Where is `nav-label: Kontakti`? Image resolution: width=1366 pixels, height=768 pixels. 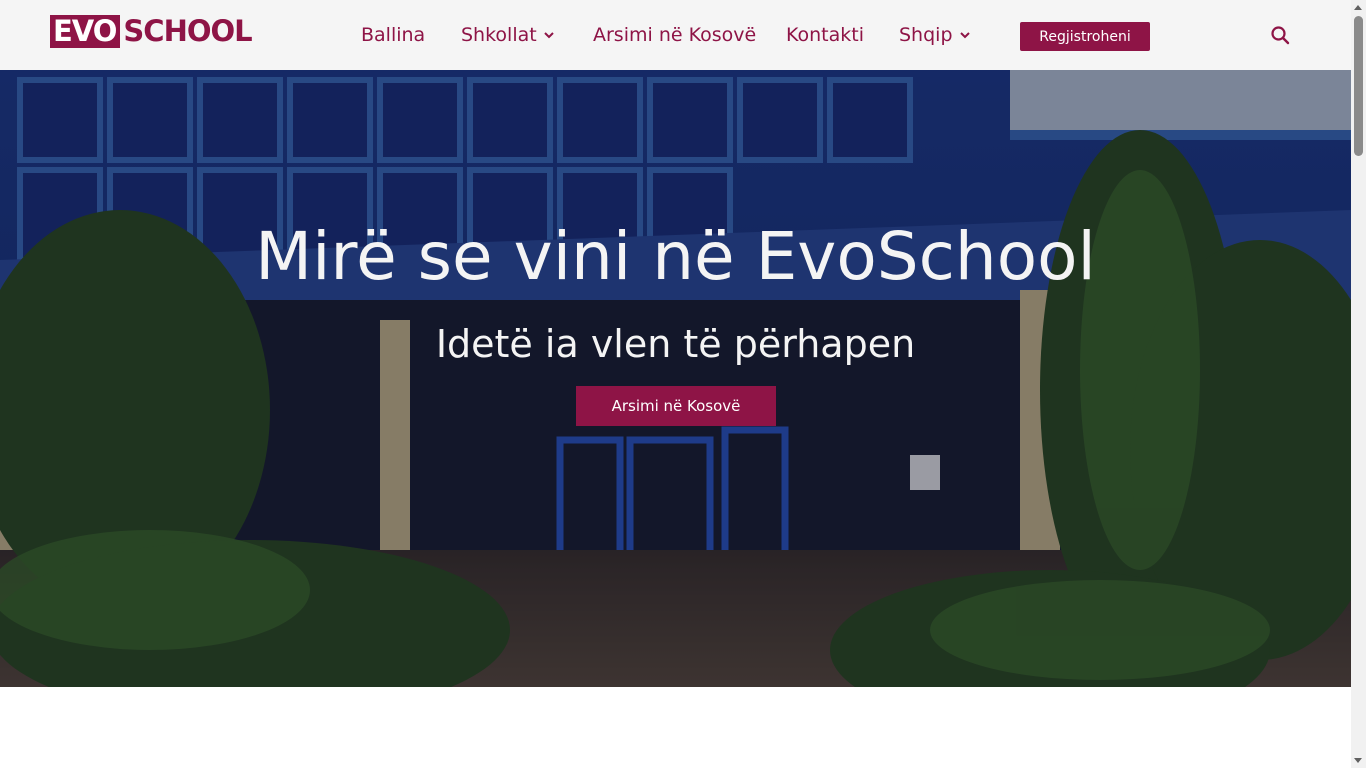
nav-label: Kontakti is located at coordinates (825, 35).